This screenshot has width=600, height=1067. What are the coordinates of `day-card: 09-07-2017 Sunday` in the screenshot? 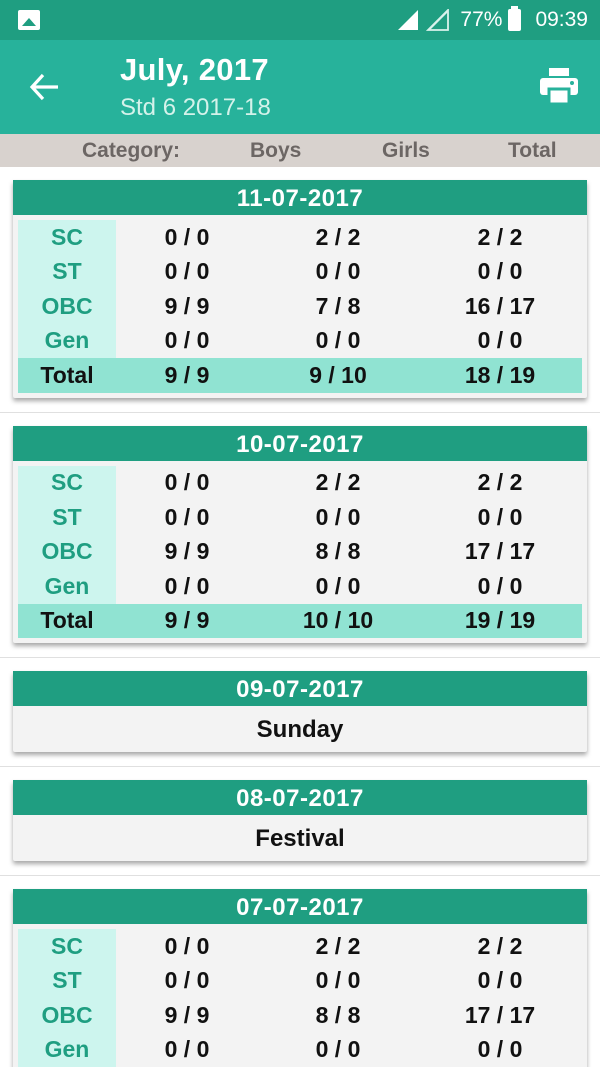 It's located at (300, 711).